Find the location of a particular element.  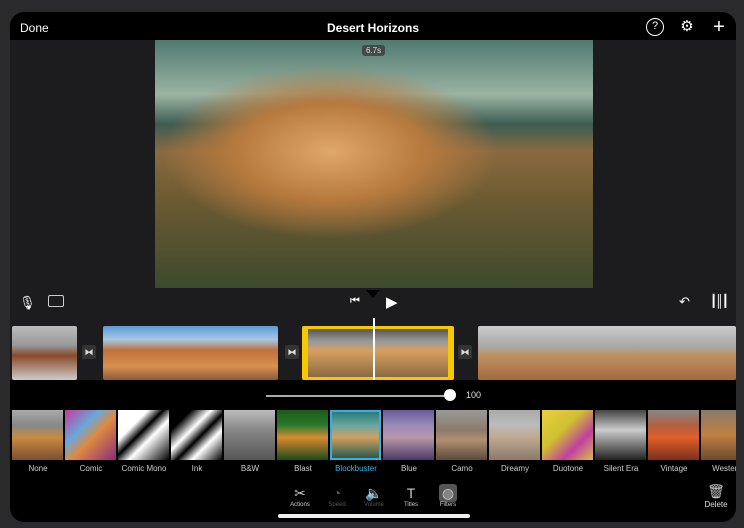

volume-button: 🔈 Volume is located at coordinates (374, 496).